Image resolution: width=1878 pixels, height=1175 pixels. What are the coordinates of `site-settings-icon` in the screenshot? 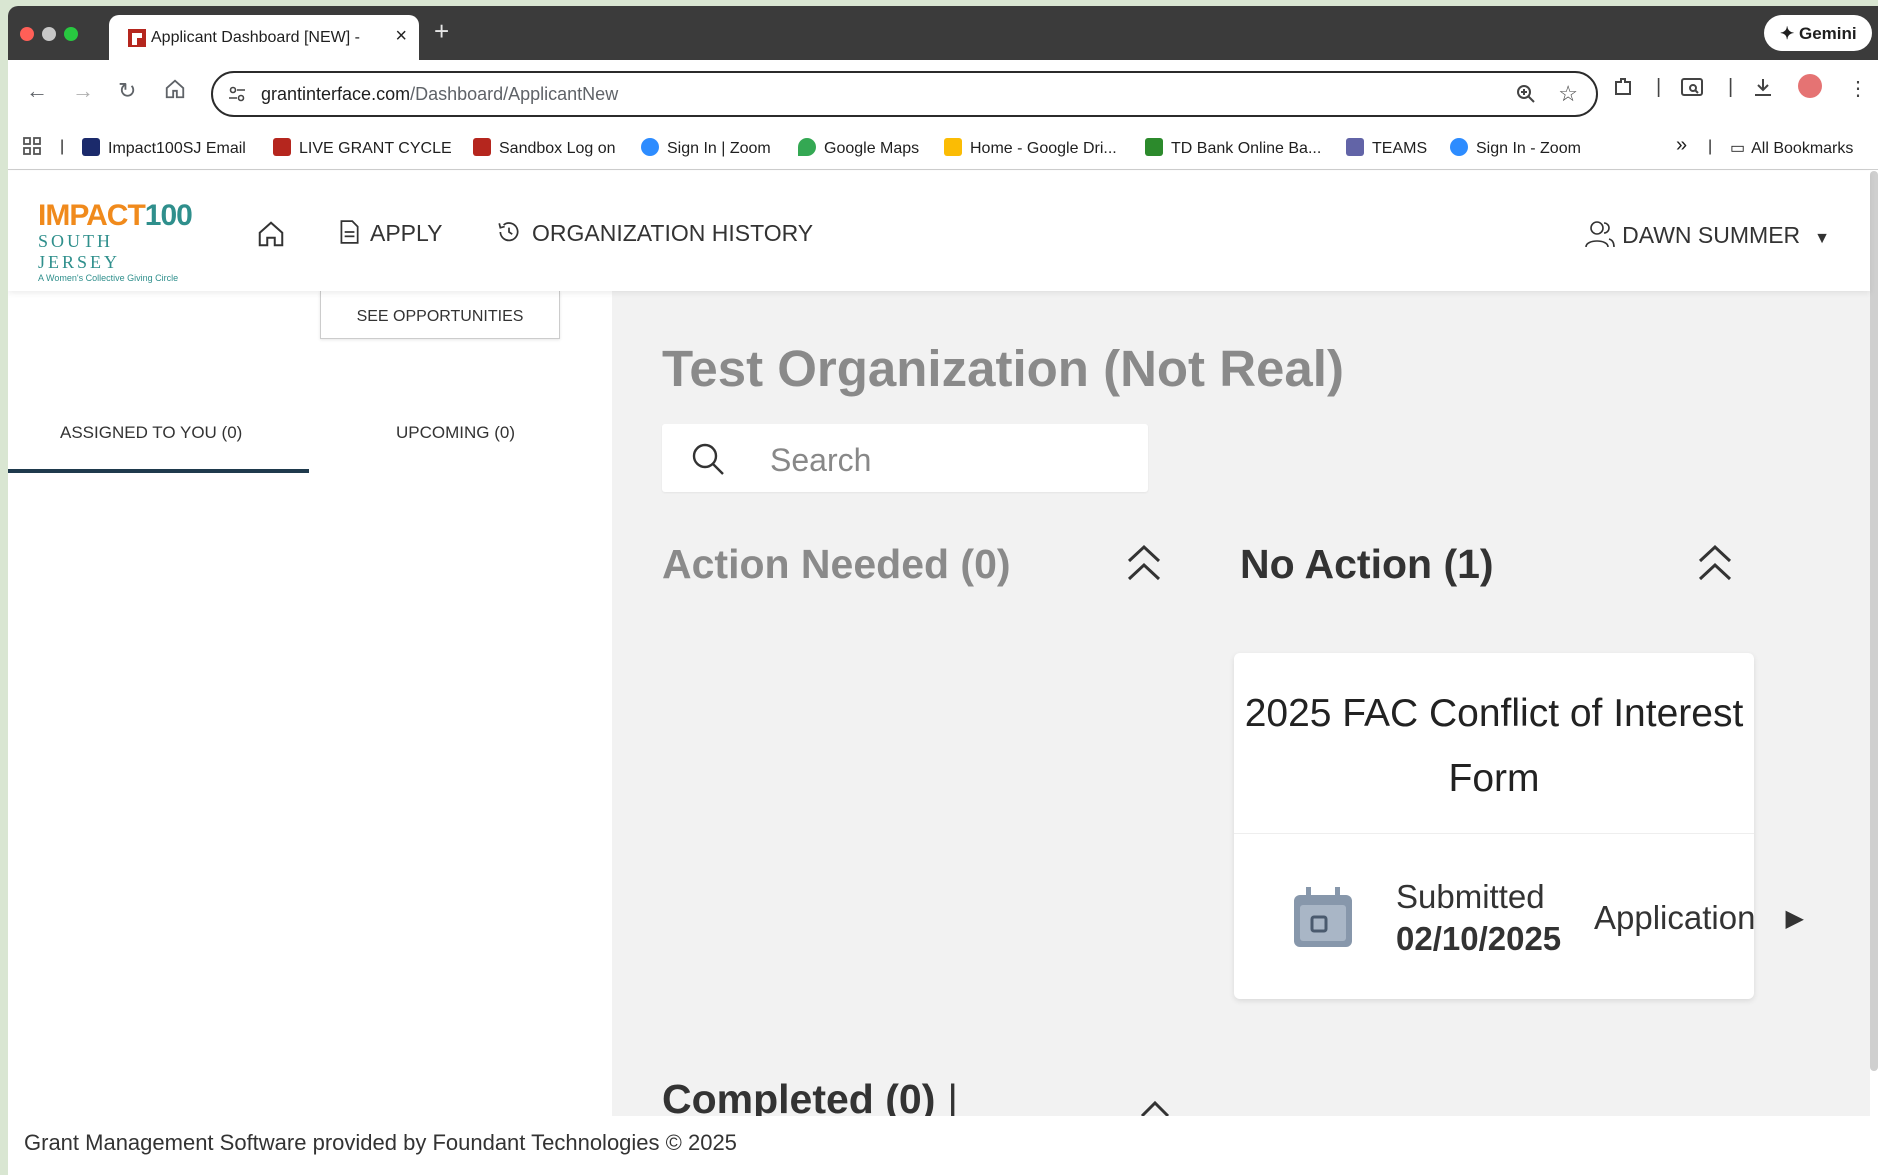 It's located at (237, 96).